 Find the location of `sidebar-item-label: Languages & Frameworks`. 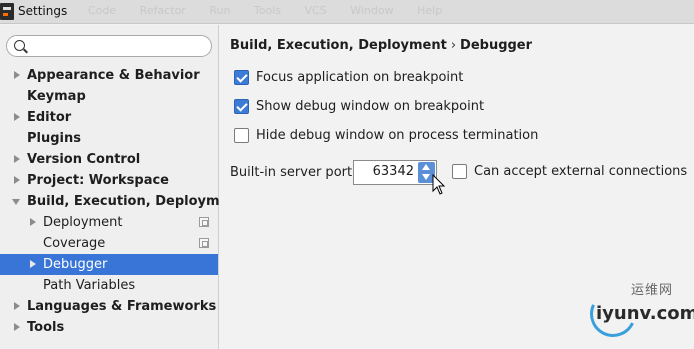

sidebar-item-label: Languages & Frameworks is located at coordinates (122, 306).